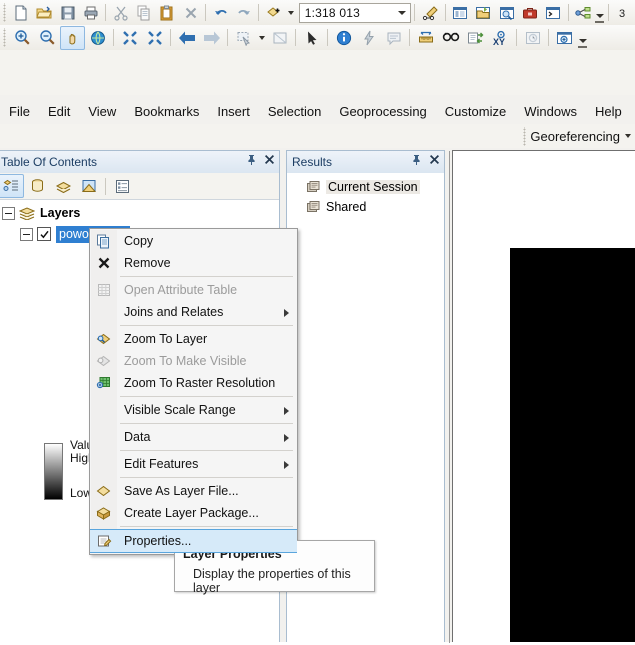 Image resolution: width=635 pixels, height=645 pixels. I want to click on zoom-out-icon, so click(47, 38).